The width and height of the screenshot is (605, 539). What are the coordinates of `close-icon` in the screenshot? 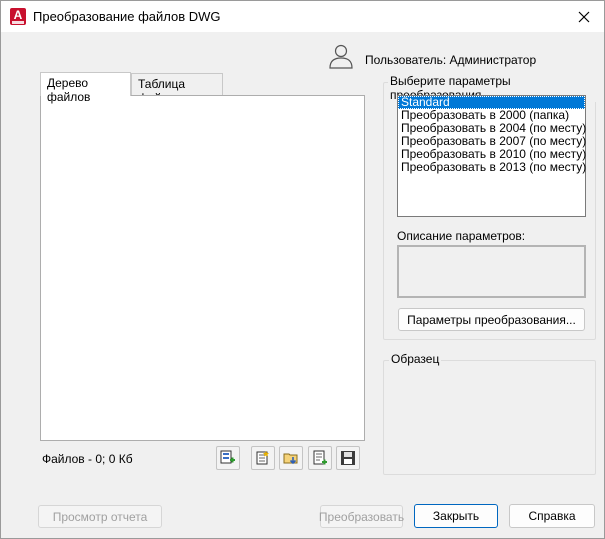 It's located at (584, 16).